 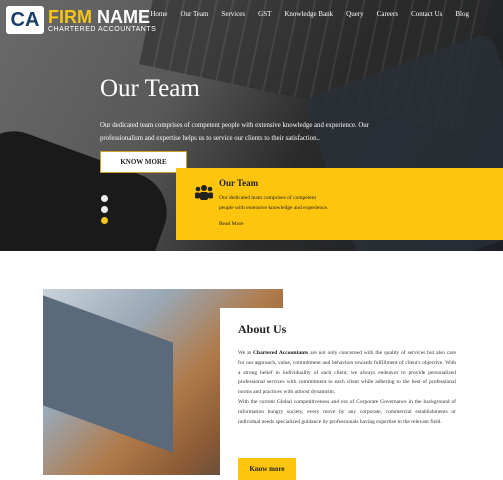 What do you see at coordinates (355, 14) in the screenshot?
I see `nav-query: Query` at bounding box center [355, 14].